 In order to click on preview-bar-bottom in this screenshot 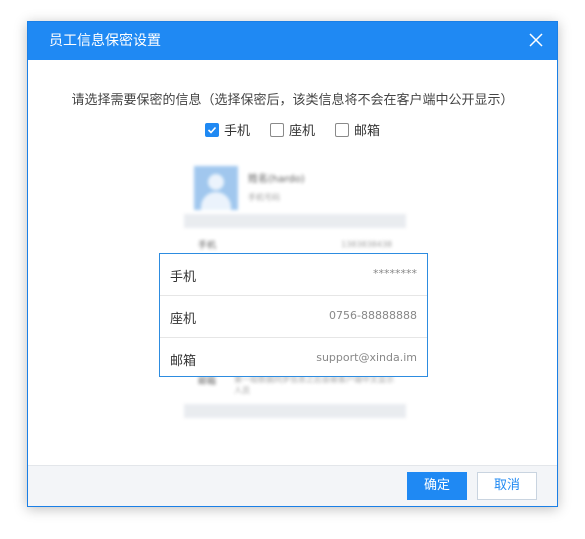, I will do `click(295, 411)`.